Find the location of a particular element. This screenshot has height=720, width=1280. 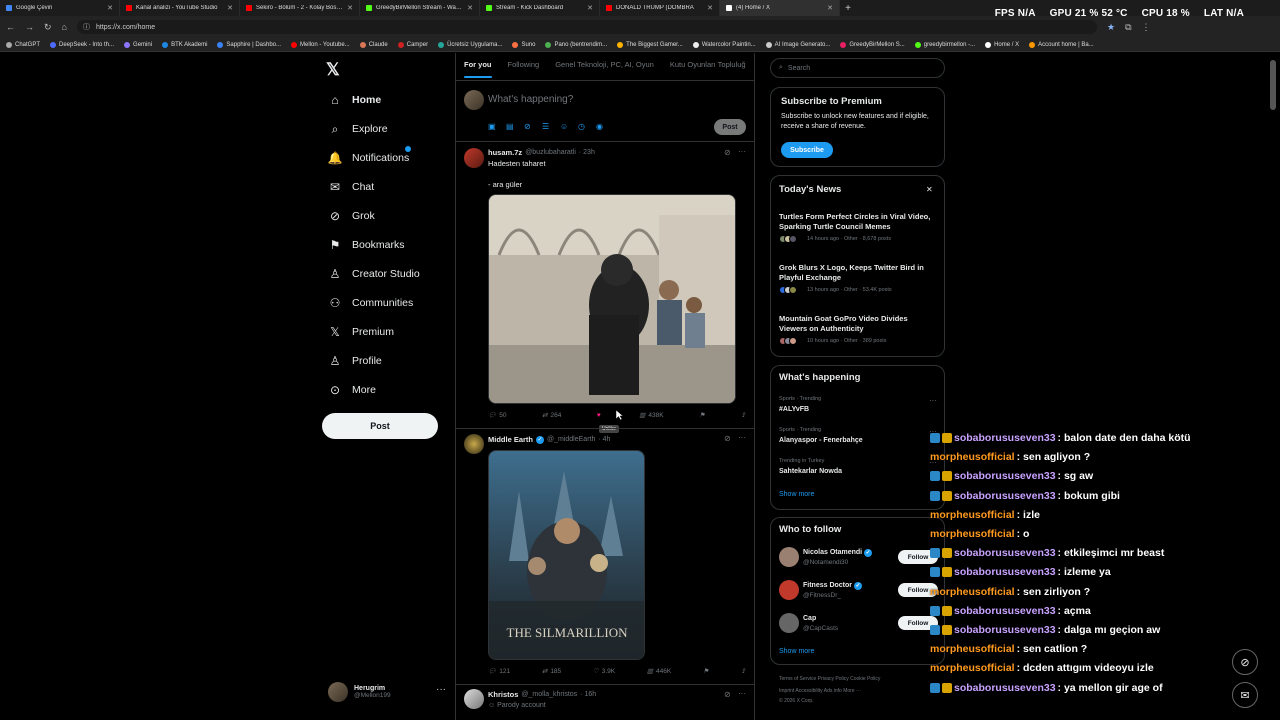

grok-fab-icon: ⊘ is located at coordinates (1245, 662).